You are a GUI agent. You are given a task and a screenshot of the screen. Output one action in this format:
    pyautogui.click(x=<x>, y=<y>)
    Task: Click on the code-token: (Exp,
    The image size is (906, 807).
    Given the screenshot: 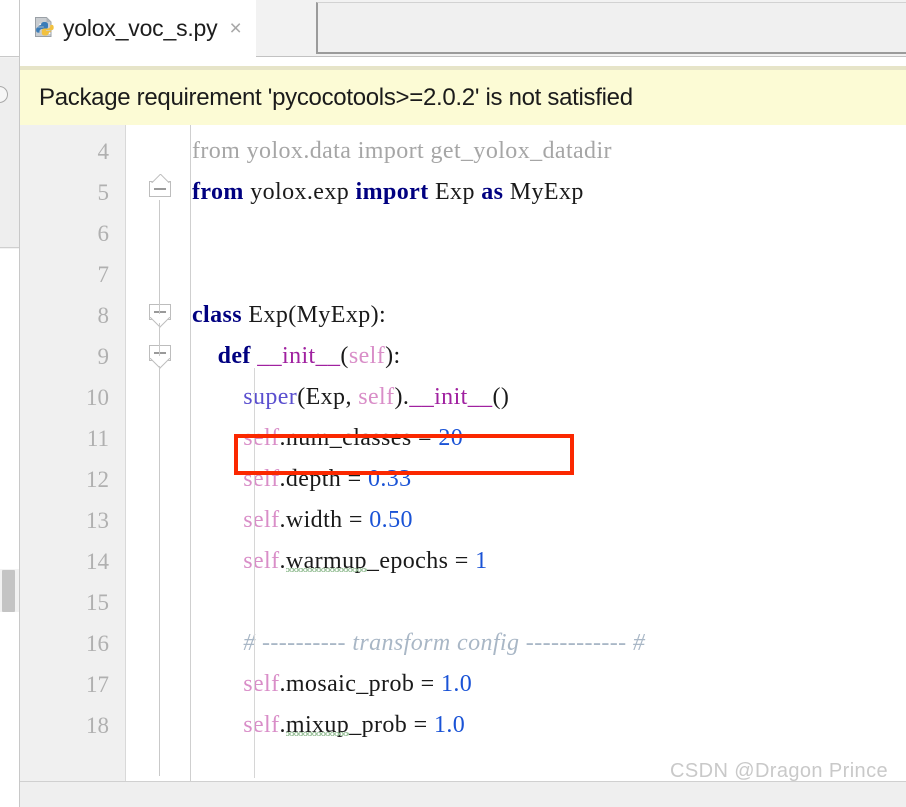 What is the action you would take?
    pyautogui.click(x=328, y=397)
    